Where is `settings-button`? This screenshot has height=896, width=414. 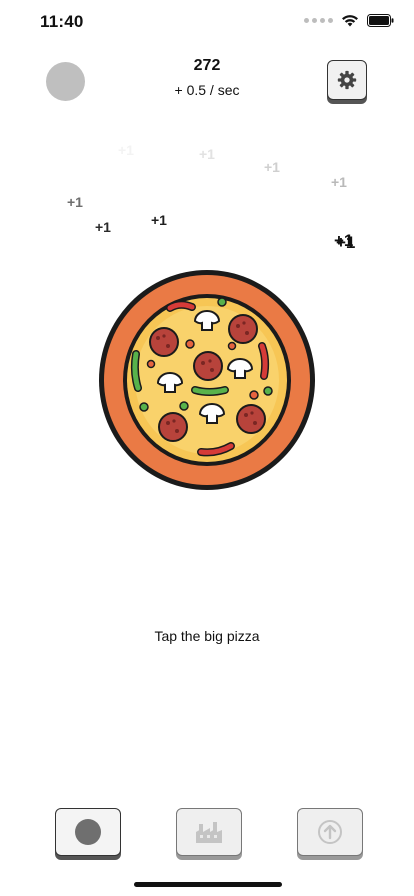
settings-button is located at coordinates (347, 80).